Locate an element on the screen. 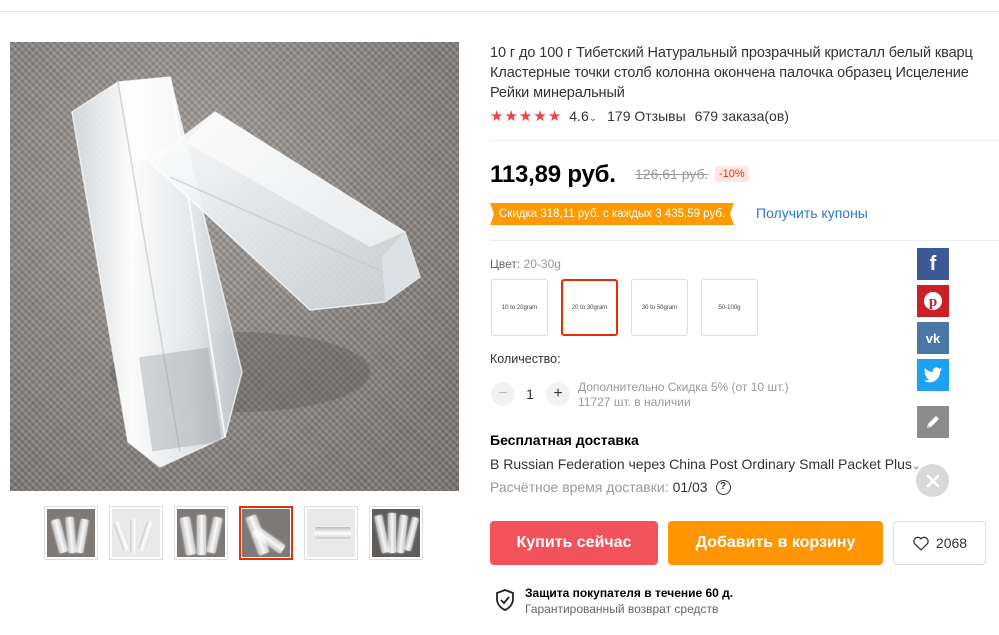 The height and width of the screenshot is (635, 999). selected-color-value: 20-30g is located at coordinates (542, 264).